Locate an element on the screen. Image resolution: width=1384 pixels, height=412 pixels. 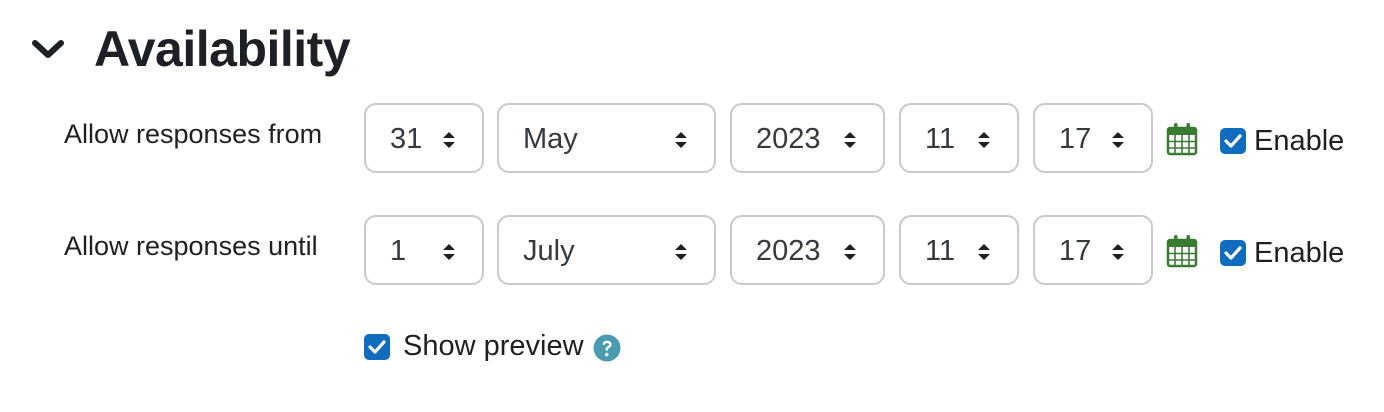
from-enable-label: Enable is located at coordinates (1299, 141).